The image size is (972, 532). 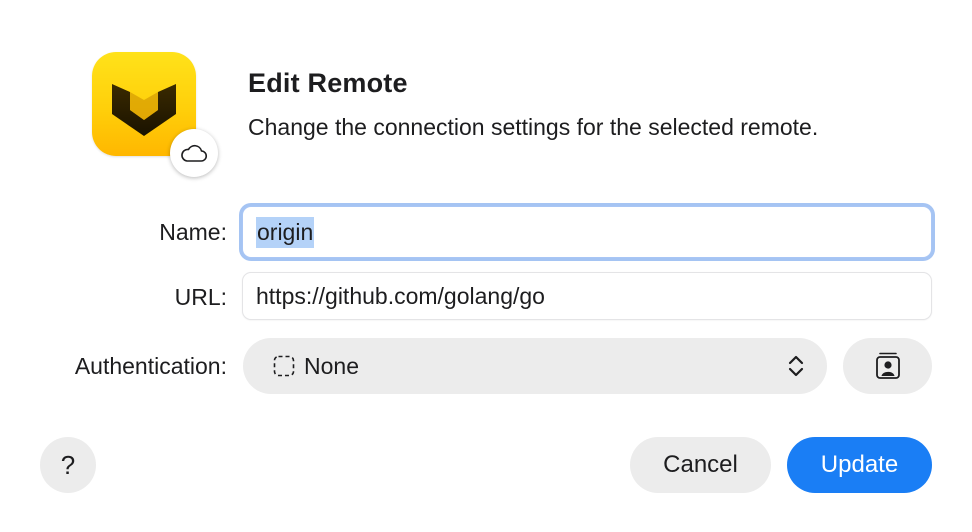 What do you see at coordinates (193, 232) in the screenshot?
I see `name-label: Name:` at bounding box center [193, 232].